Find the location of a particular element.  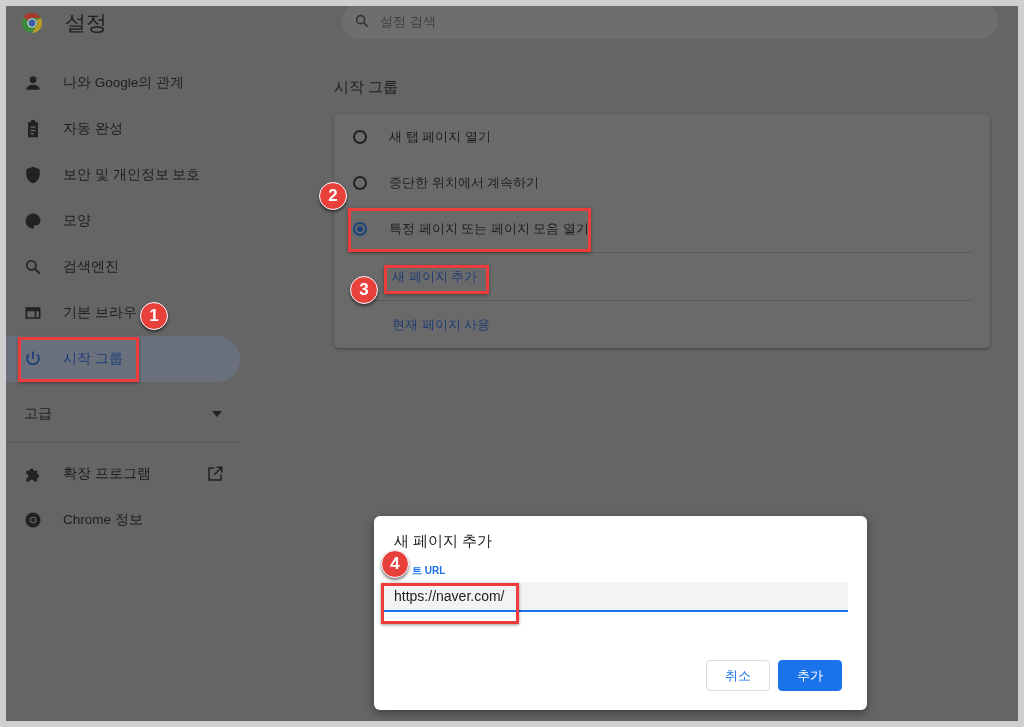

option-label: 중단한 위치에서 계속하기 is located at coordinates (464, 183).